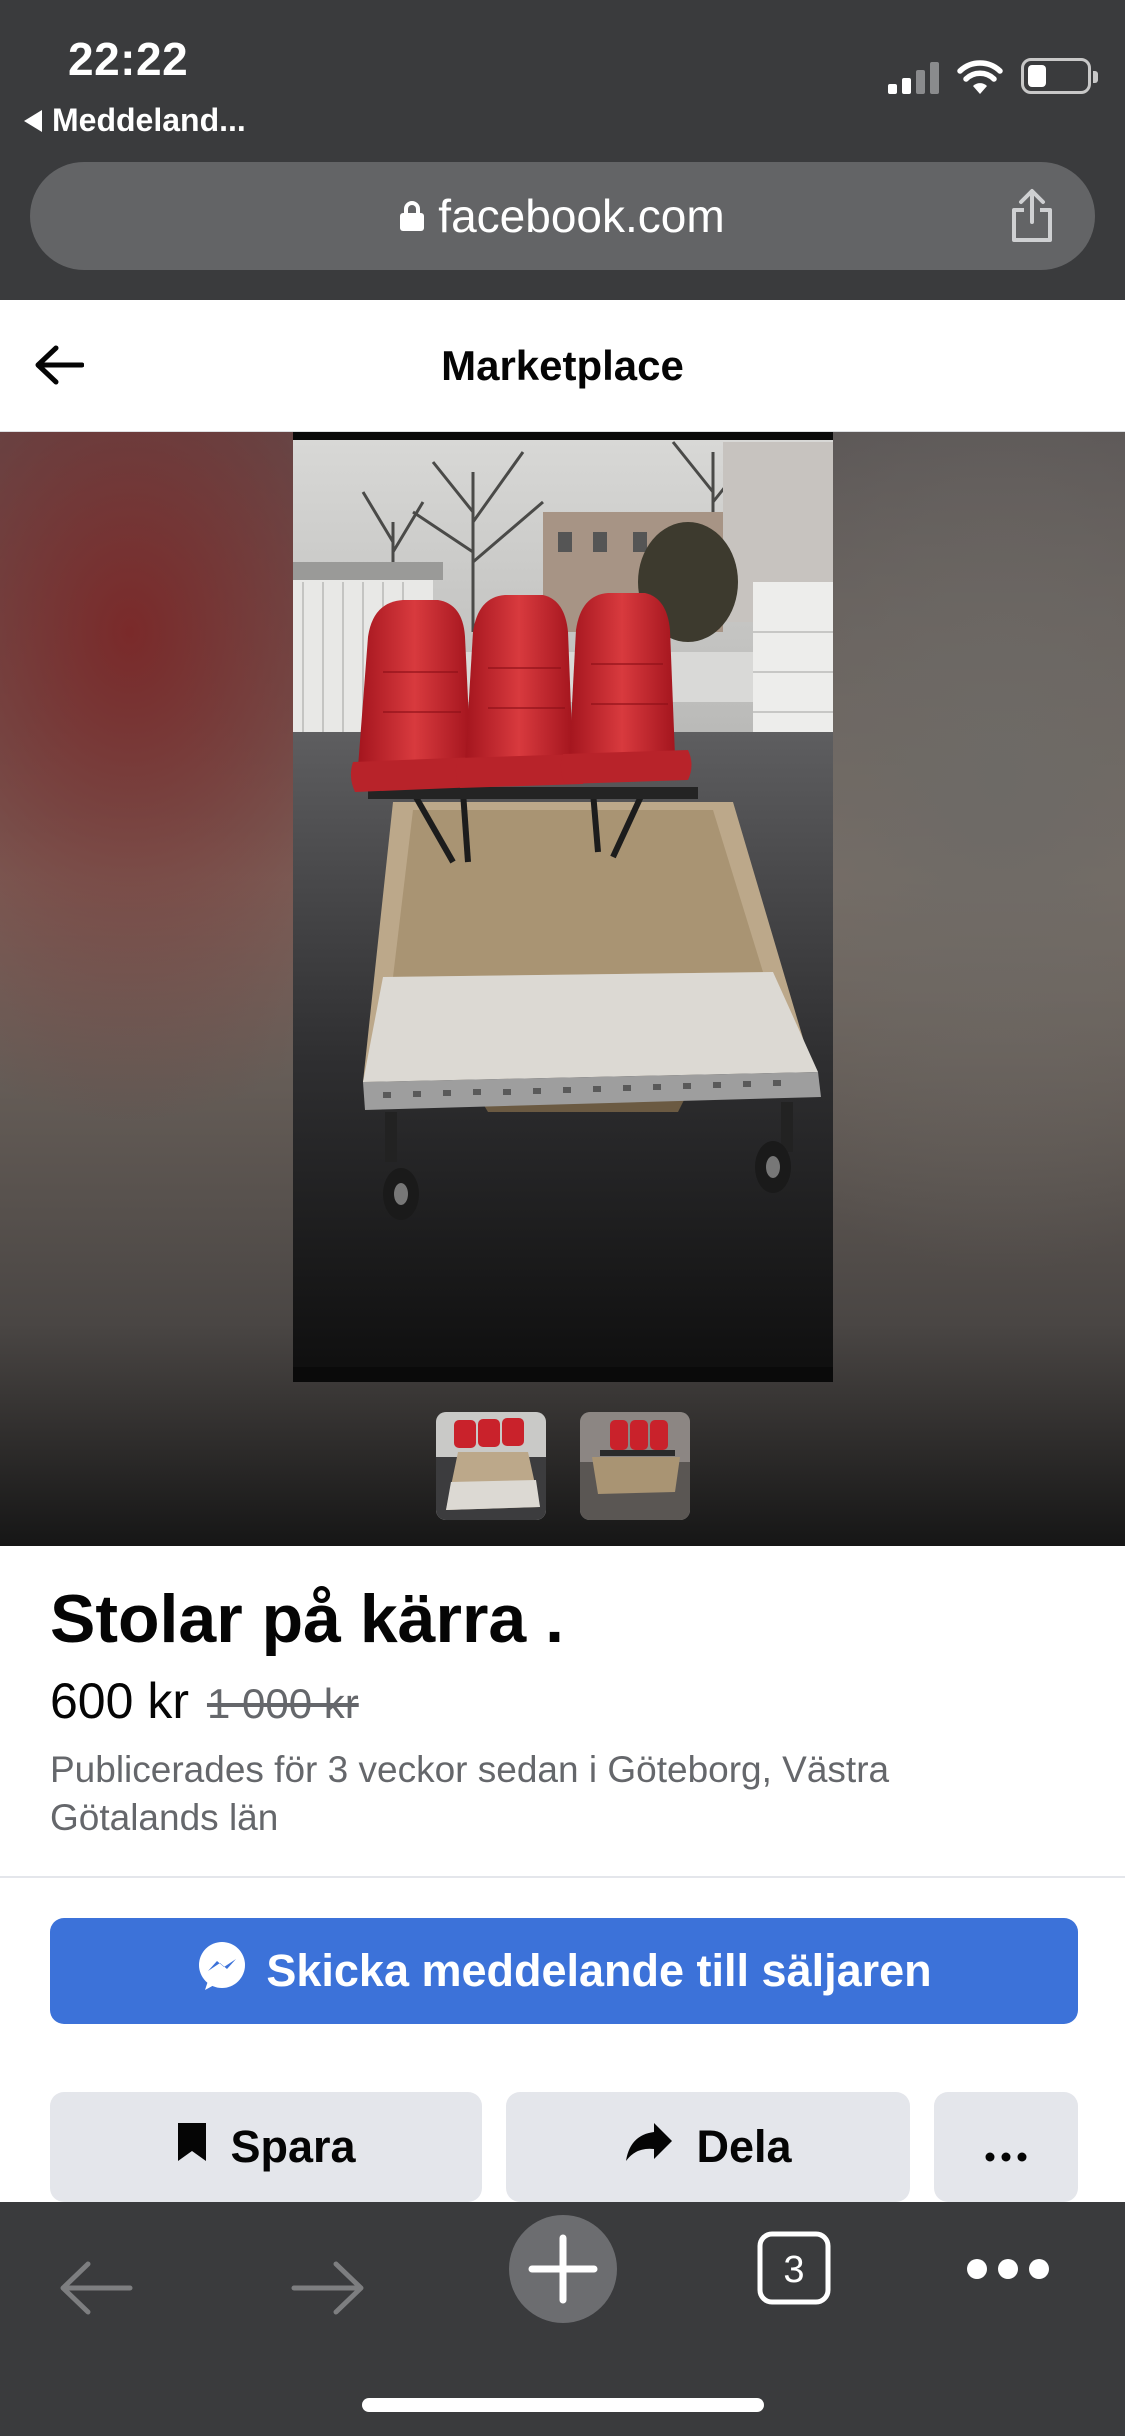 The width and height of the screenshot is (1125, 2436). What do you see at coordinates (204, 1701) in the screenshot?
I see `price-row: 600 kr 1 000 kr` at bounding box center [204, 1701].